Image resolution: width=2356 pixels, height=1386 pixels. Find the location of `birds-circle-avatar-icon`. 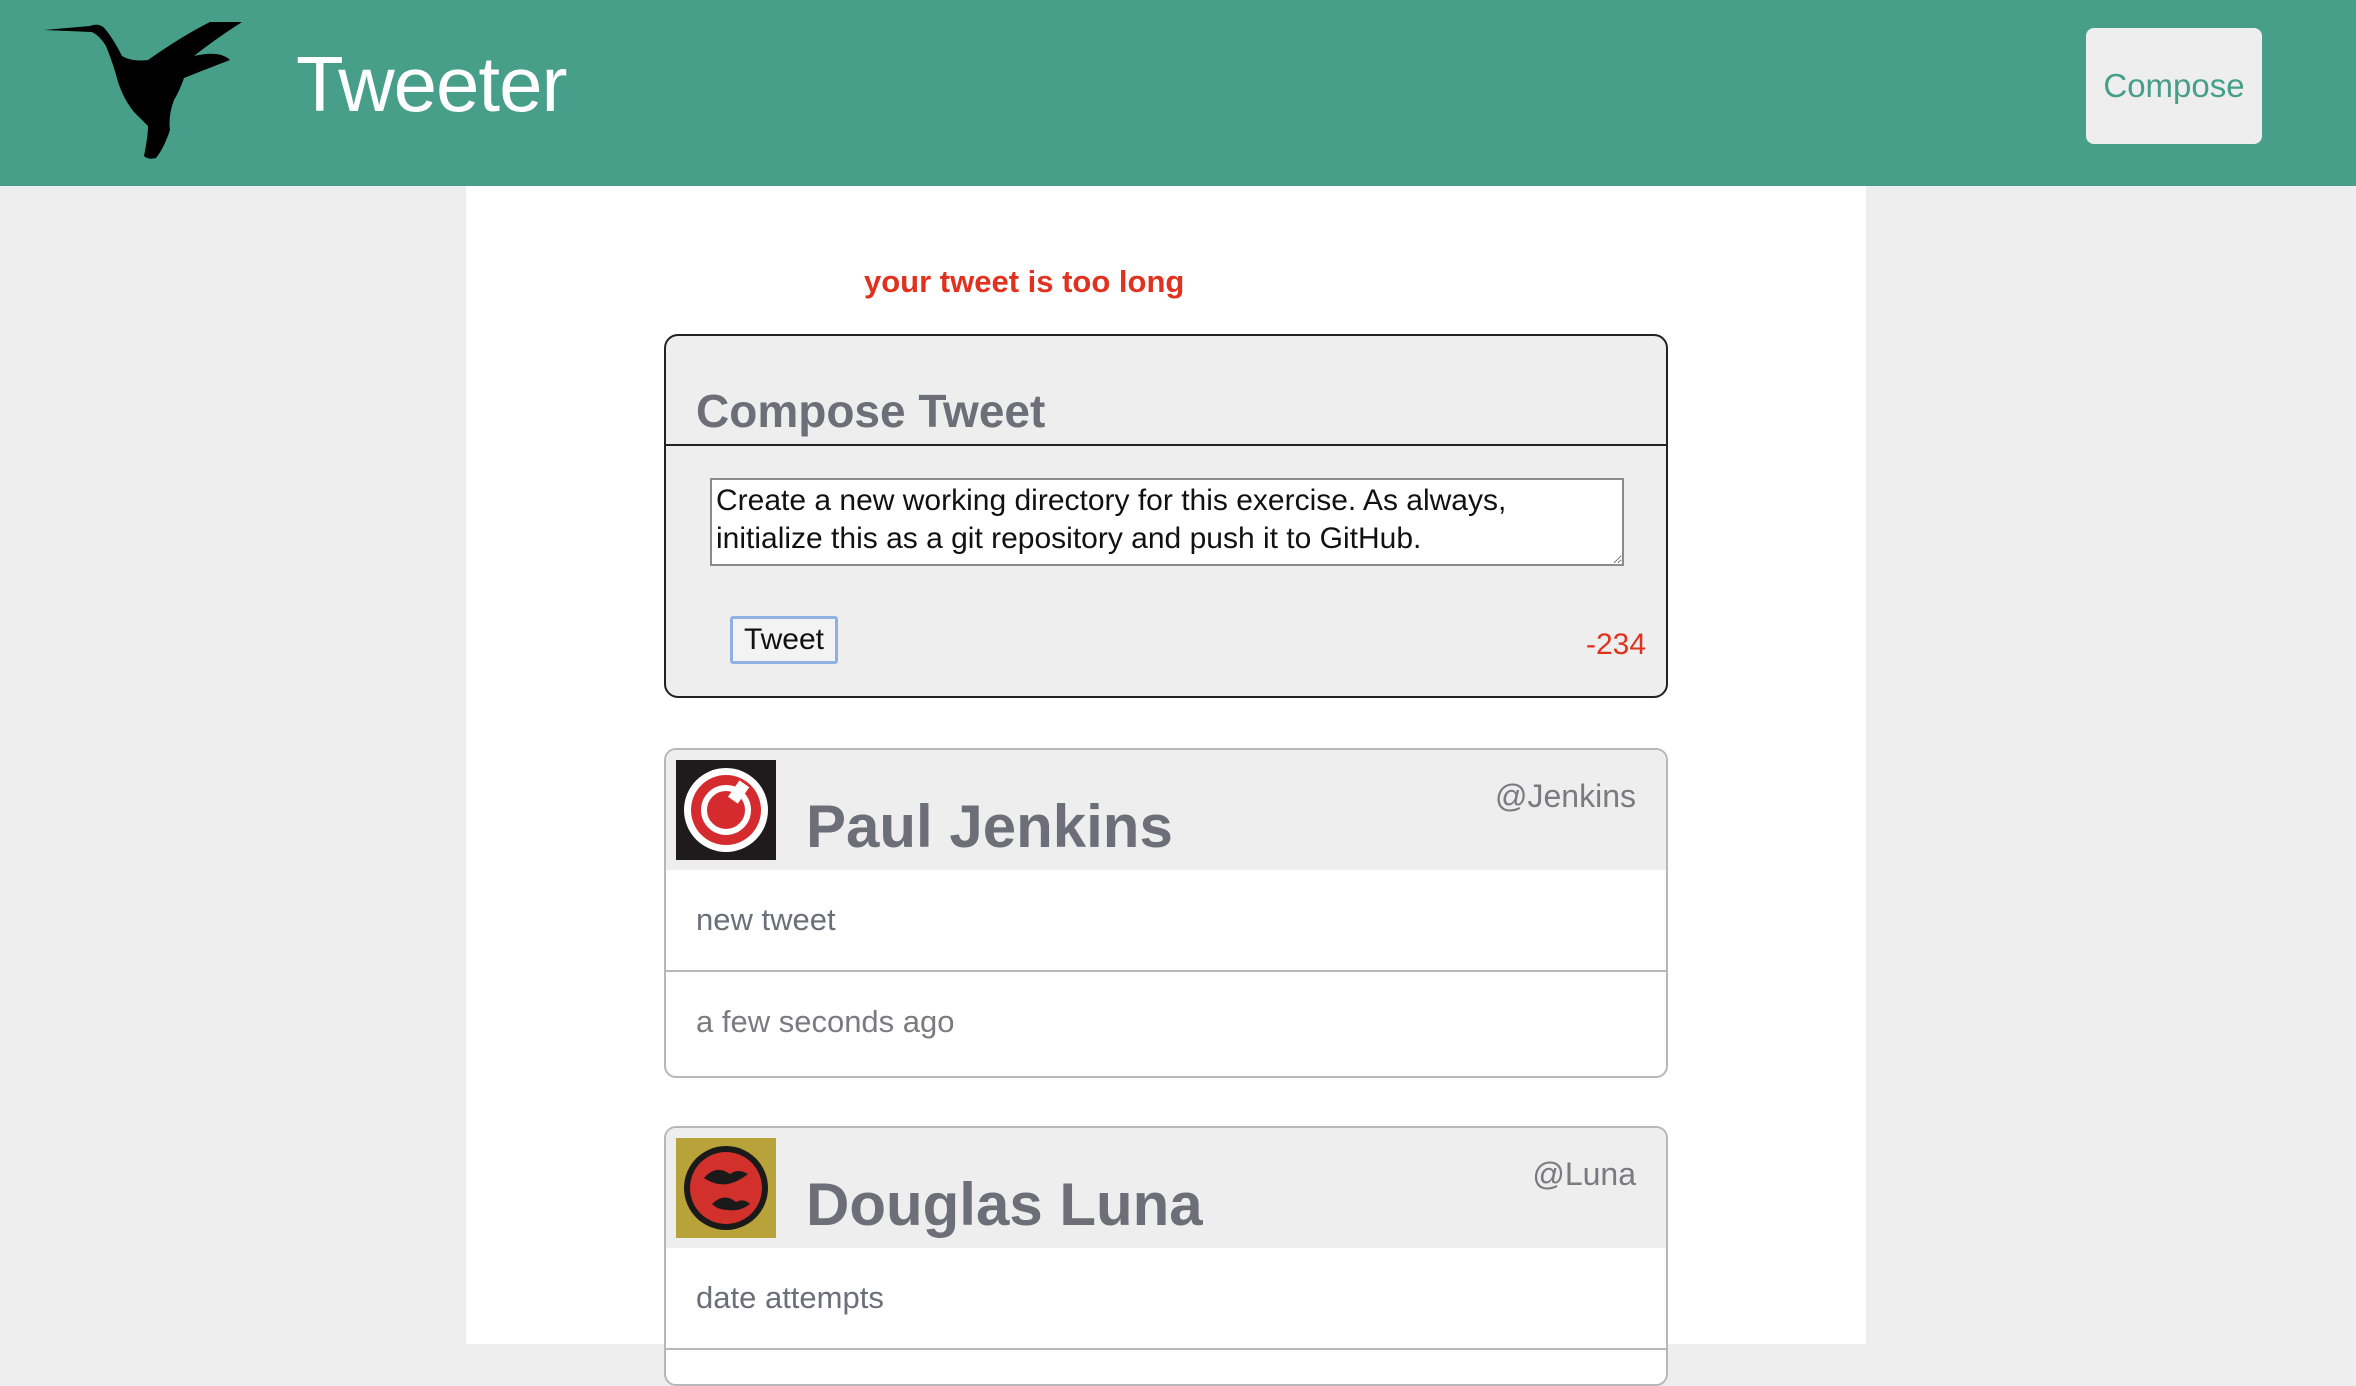

birds-circle-avatar-icon is located at coordinates (726, 1188).